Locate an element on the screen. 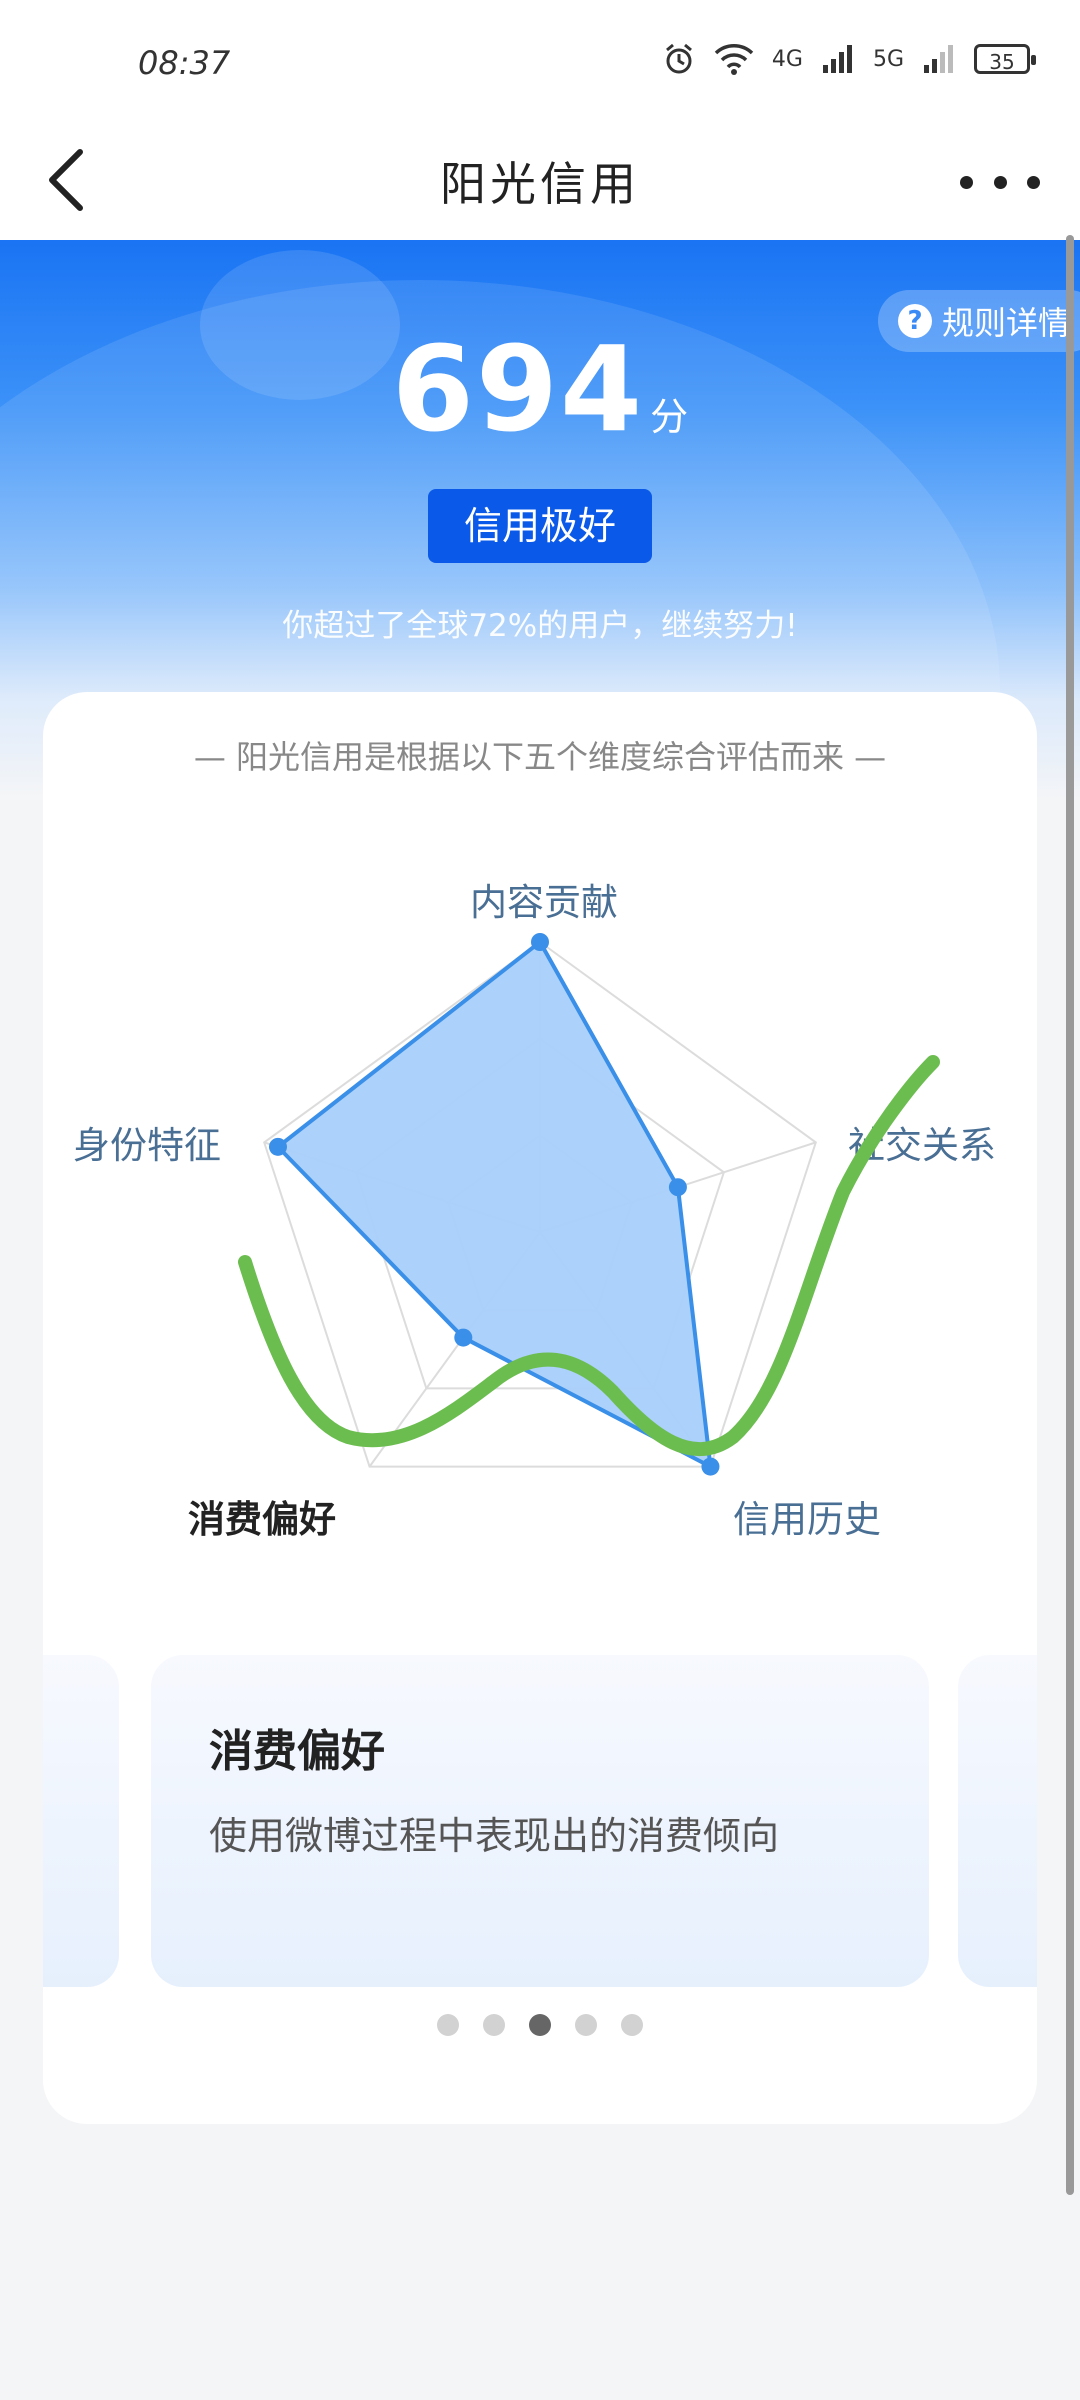 The width and height of the screenshot is (1080, 2400). battery-icon: 35 is located at coordinates (1005, 59).